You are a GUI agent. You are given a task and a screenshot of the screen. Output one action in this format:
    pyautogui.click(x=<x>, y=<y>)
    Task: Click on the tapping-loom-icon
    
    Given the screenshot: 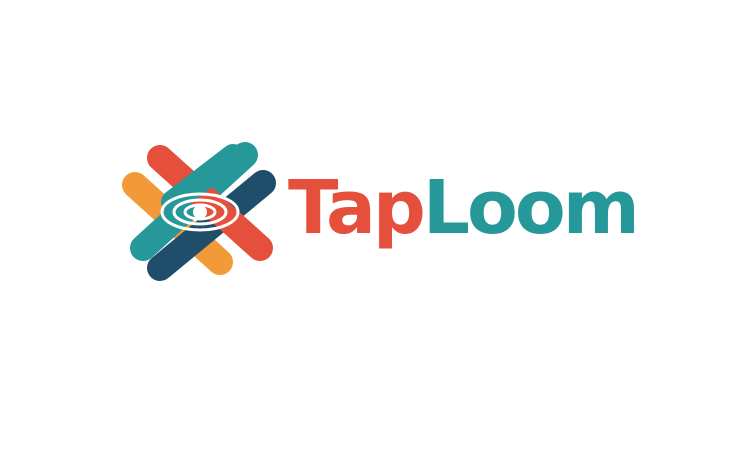 What is the action you would take?
    pyautogui.click(x=199, y=211)
    